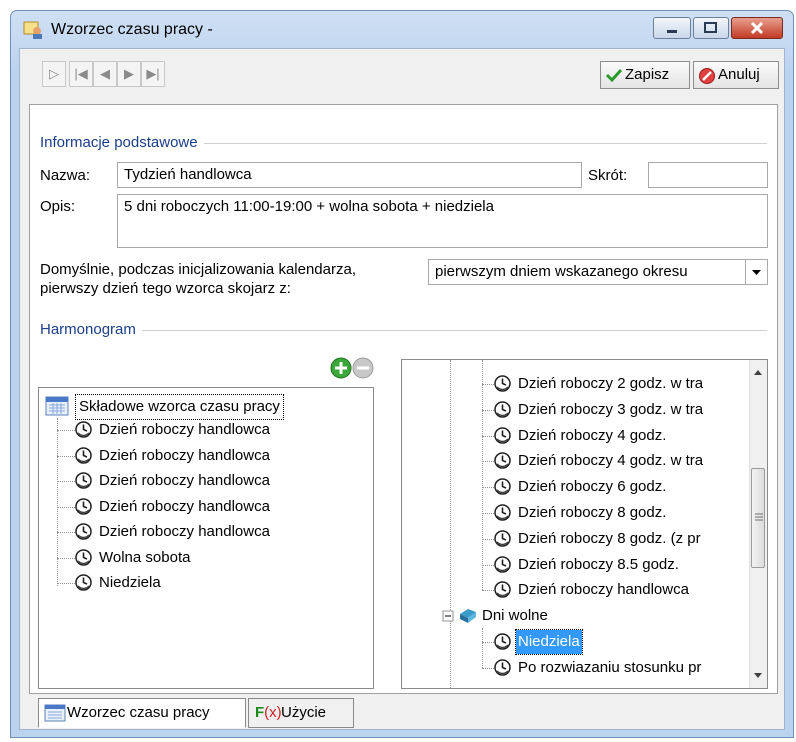  I want to click on book-icon, so click(468, 616).